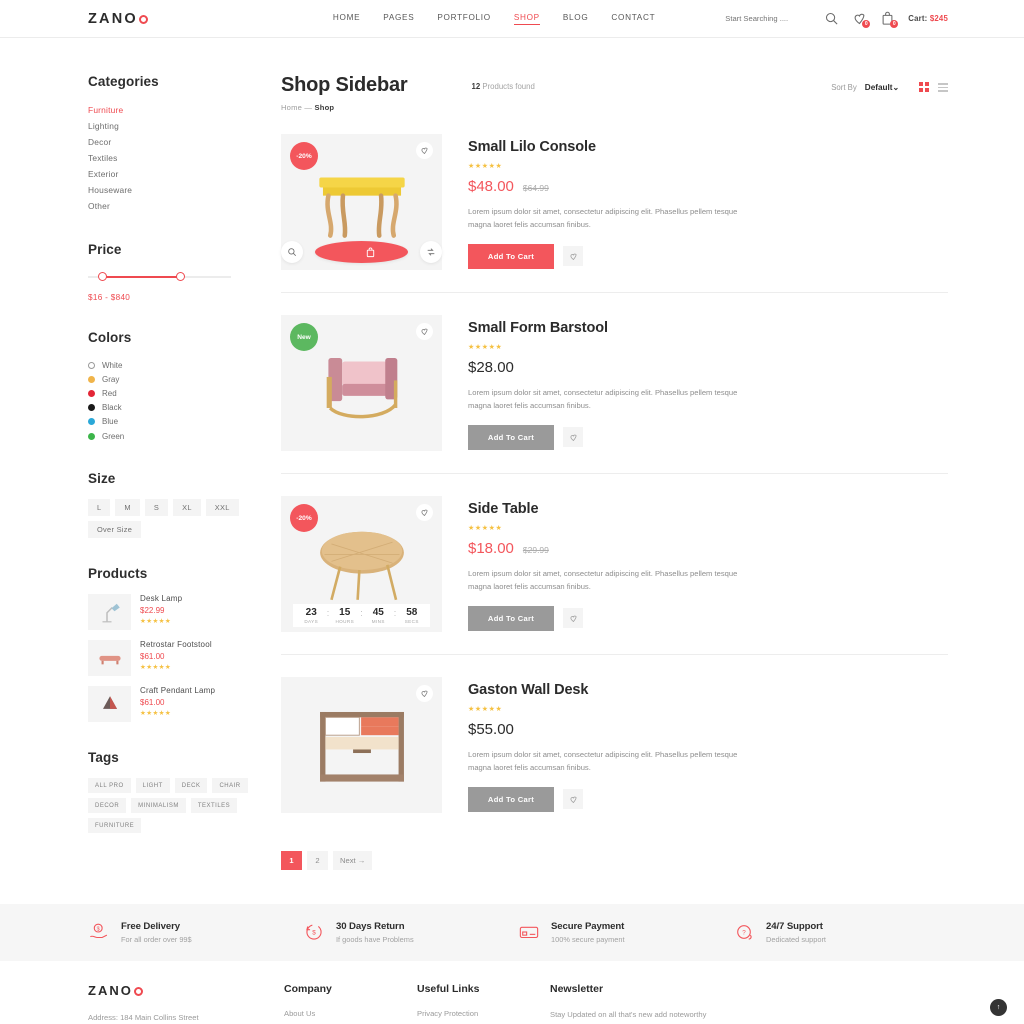 The height and width of the screenshot is (1024, 1024). I want to click on nav-item-contact: CONTACT, so click(633, 19).